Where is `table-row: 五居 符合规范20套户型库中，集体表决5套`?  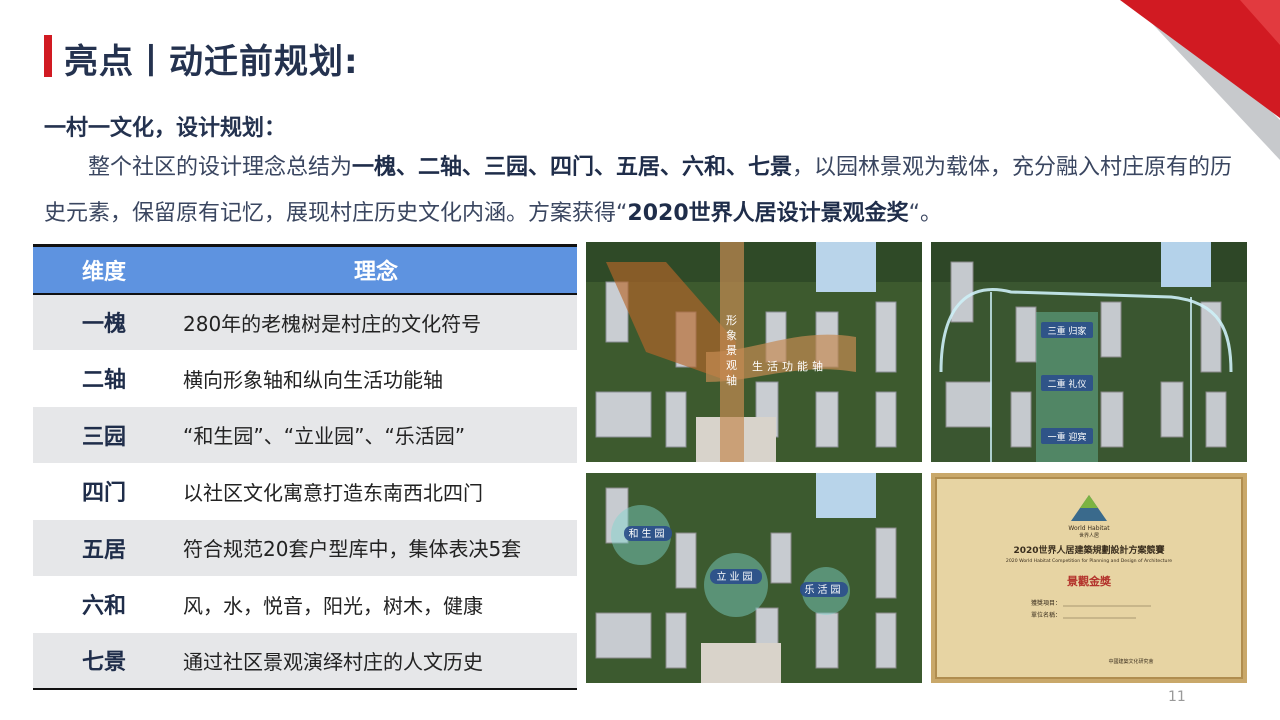 table-row: 五居 符合规范20套户型库中，集体表决5套 is located at coordinates (305, 547).